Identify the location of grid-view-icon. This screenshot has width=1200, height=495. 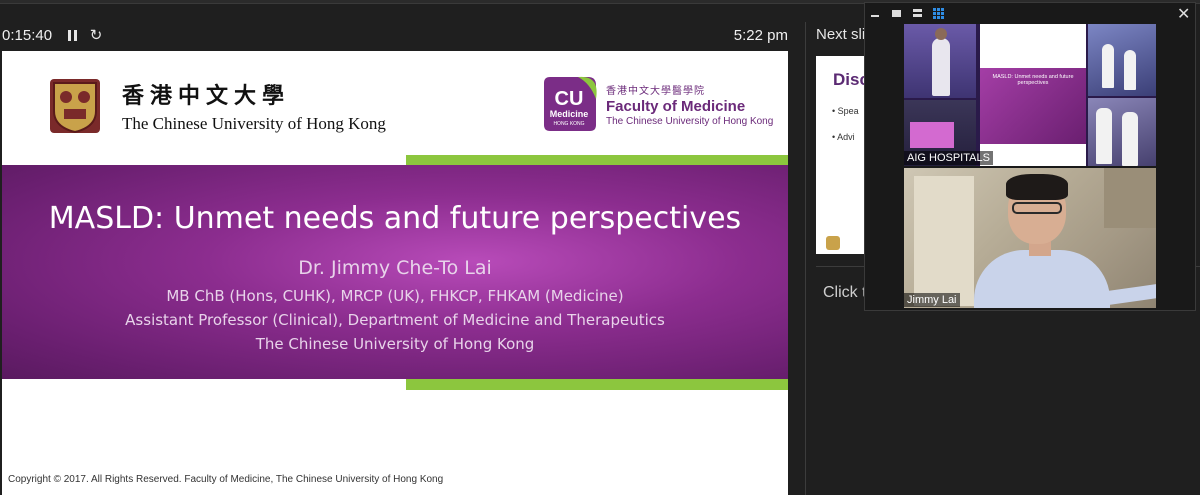
(938, 13).